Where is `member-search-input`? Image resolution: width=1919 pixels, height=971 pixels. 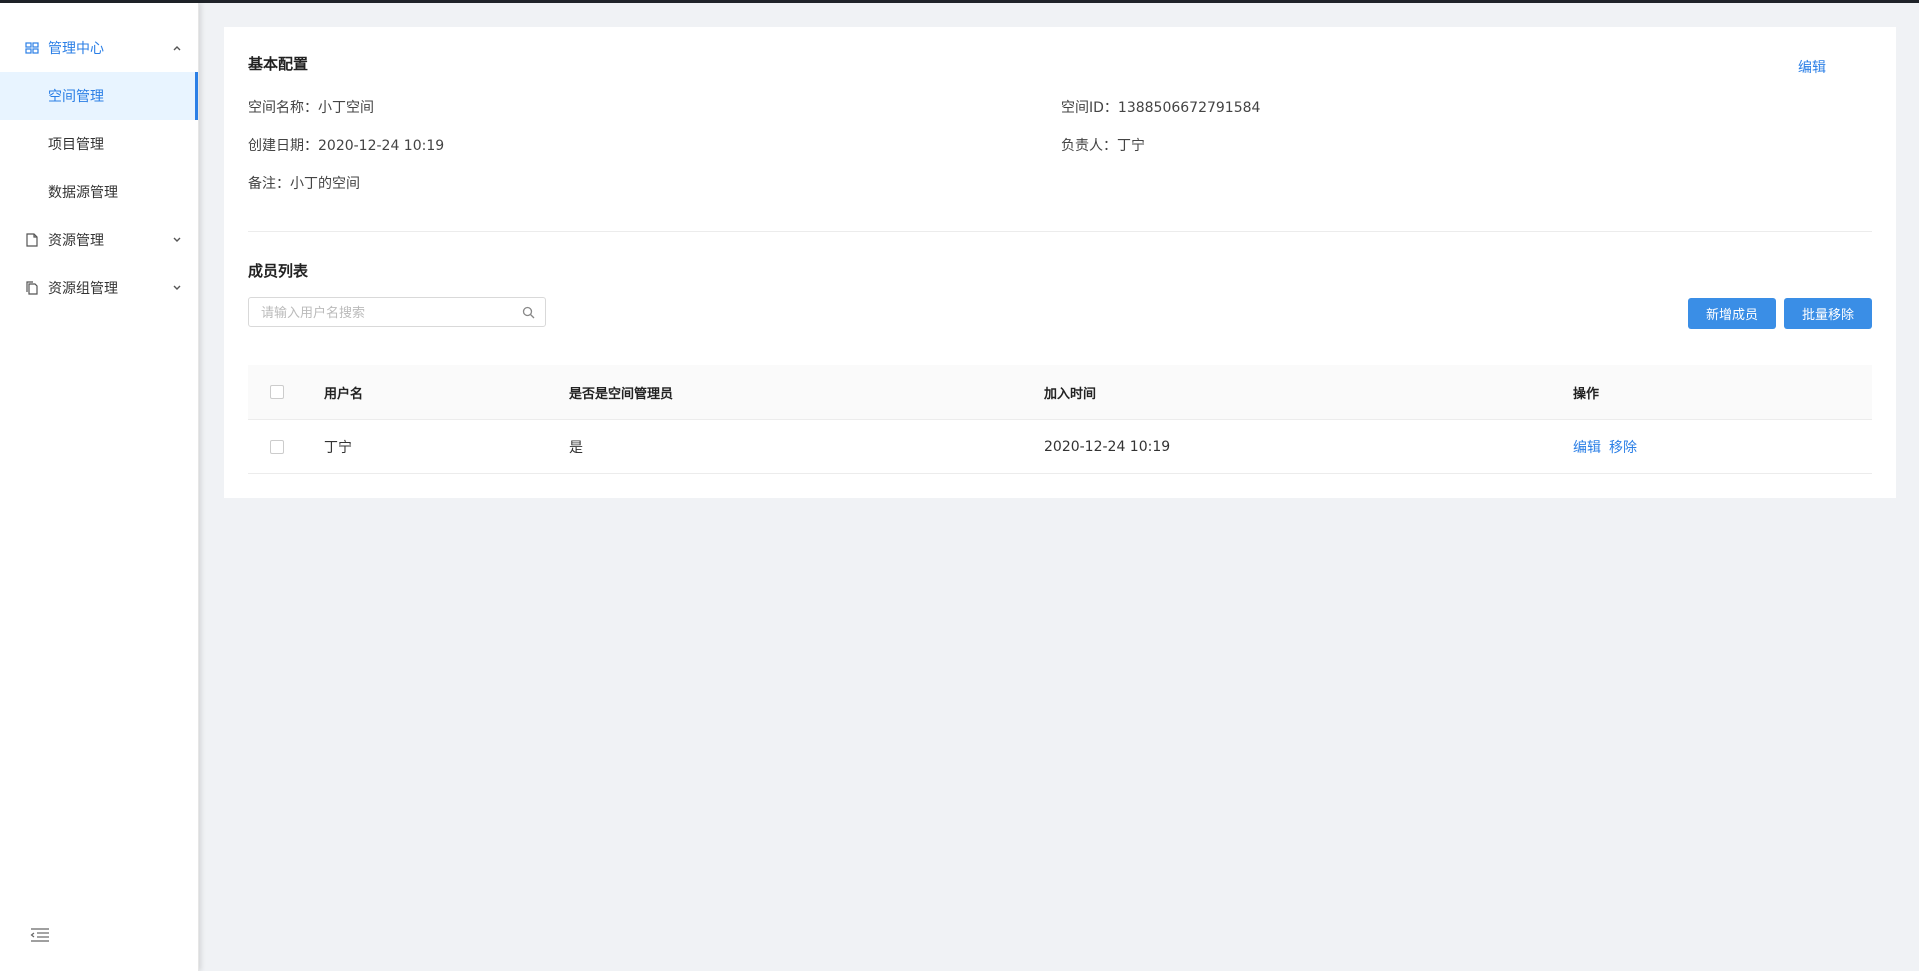
member-search-input is located at coordinates (386, 313).